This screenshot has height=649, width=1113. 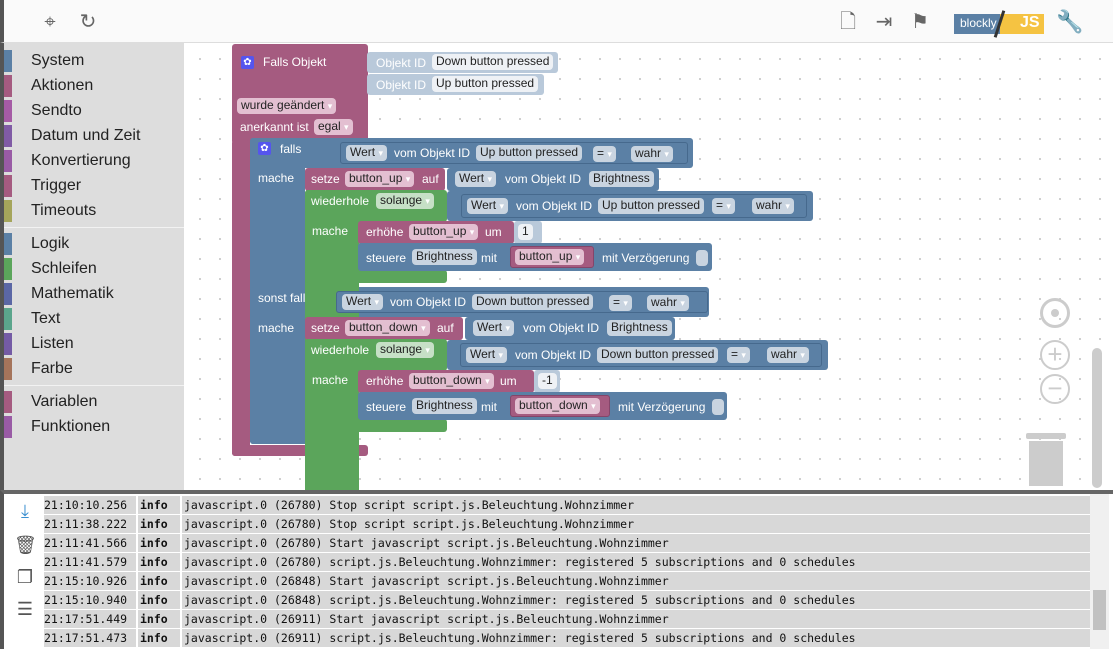 I want to click on auf-label: auf, so click(x=430, y=179).